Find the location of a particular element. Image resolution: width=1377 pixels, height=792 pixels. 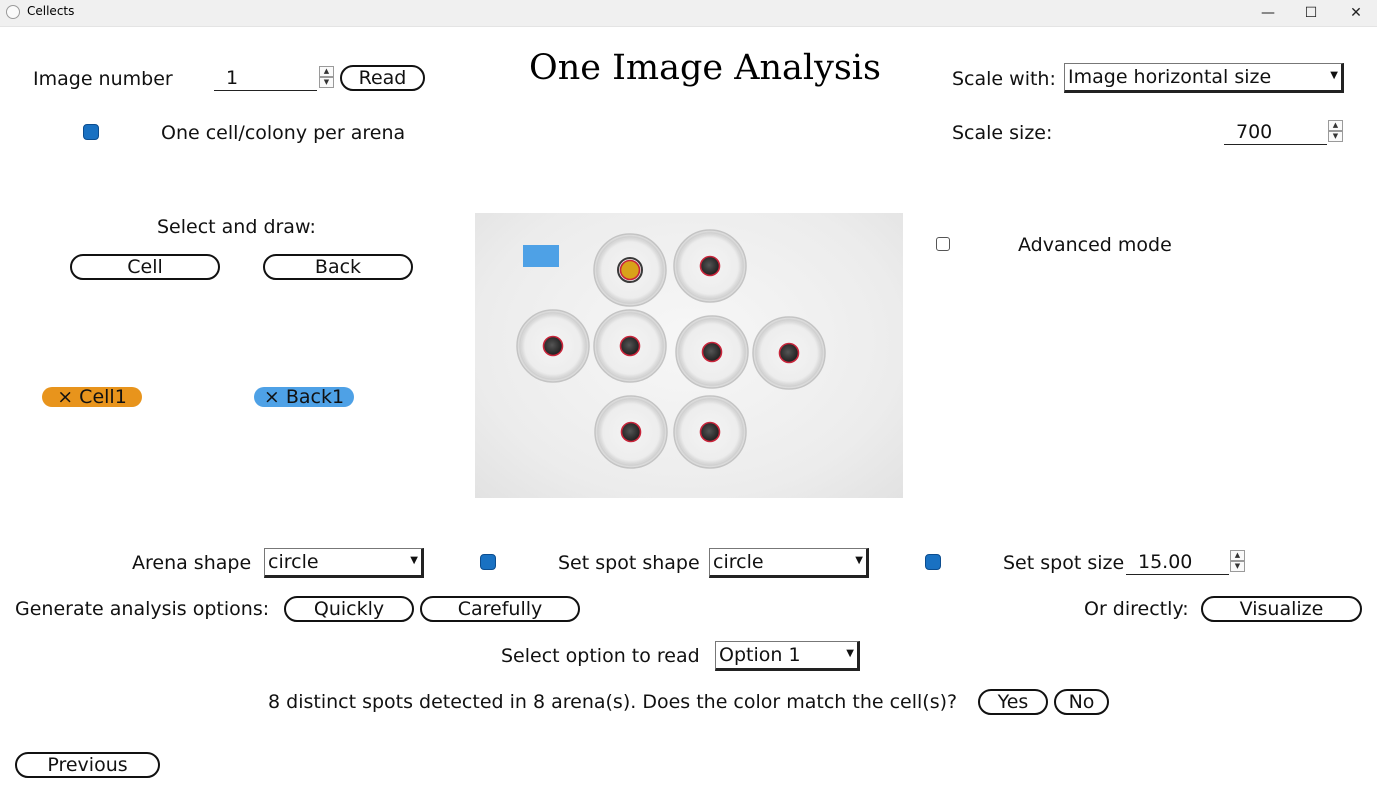

no-button: No is located at coordinates (1081, 702).